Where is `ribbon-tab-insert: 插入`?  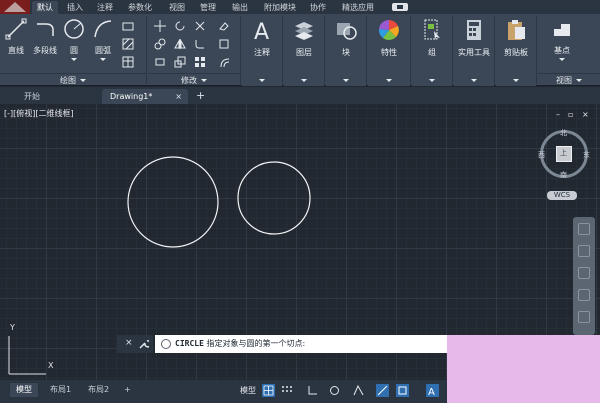 ribbon-tab-insert: 插入 is located at coordinates (75, 7).